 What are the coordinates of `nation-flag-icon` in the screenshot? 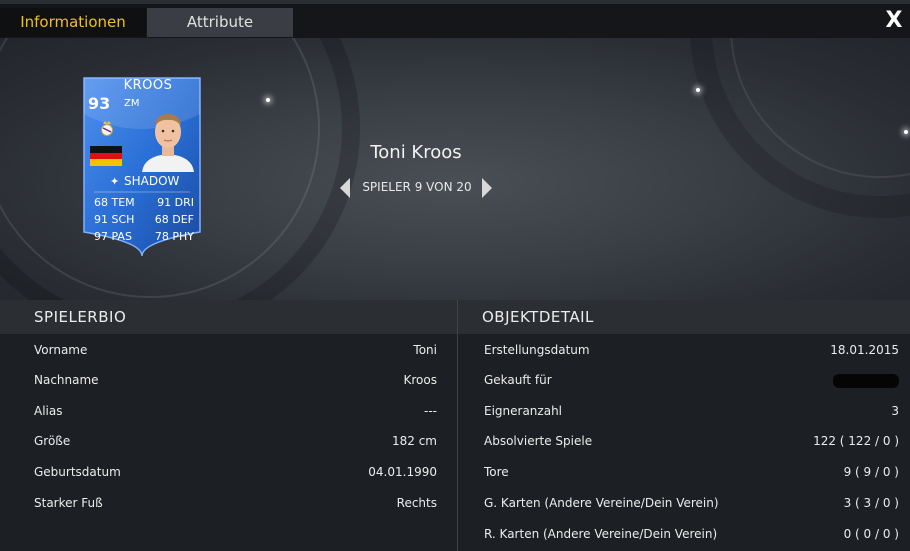 It's located at (106, 156).